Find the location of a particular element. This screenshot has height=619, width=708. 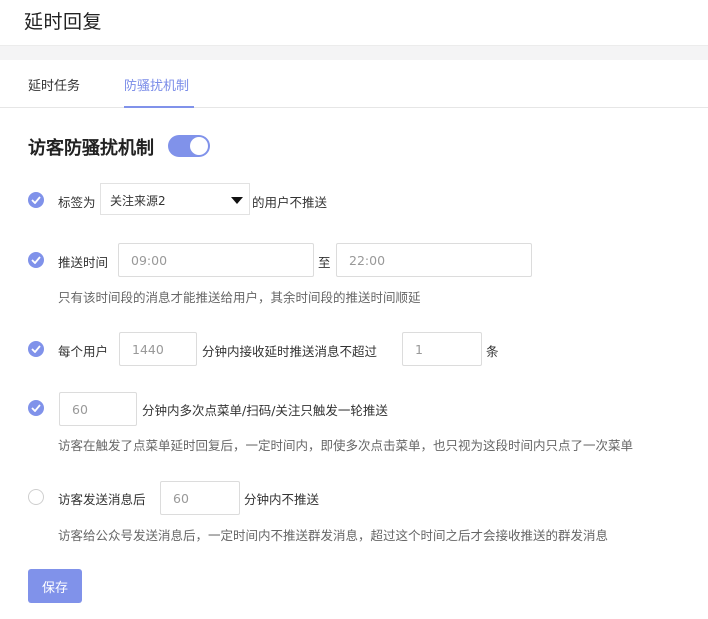

per-user-minutes-input is located at coordinates (158, 349).